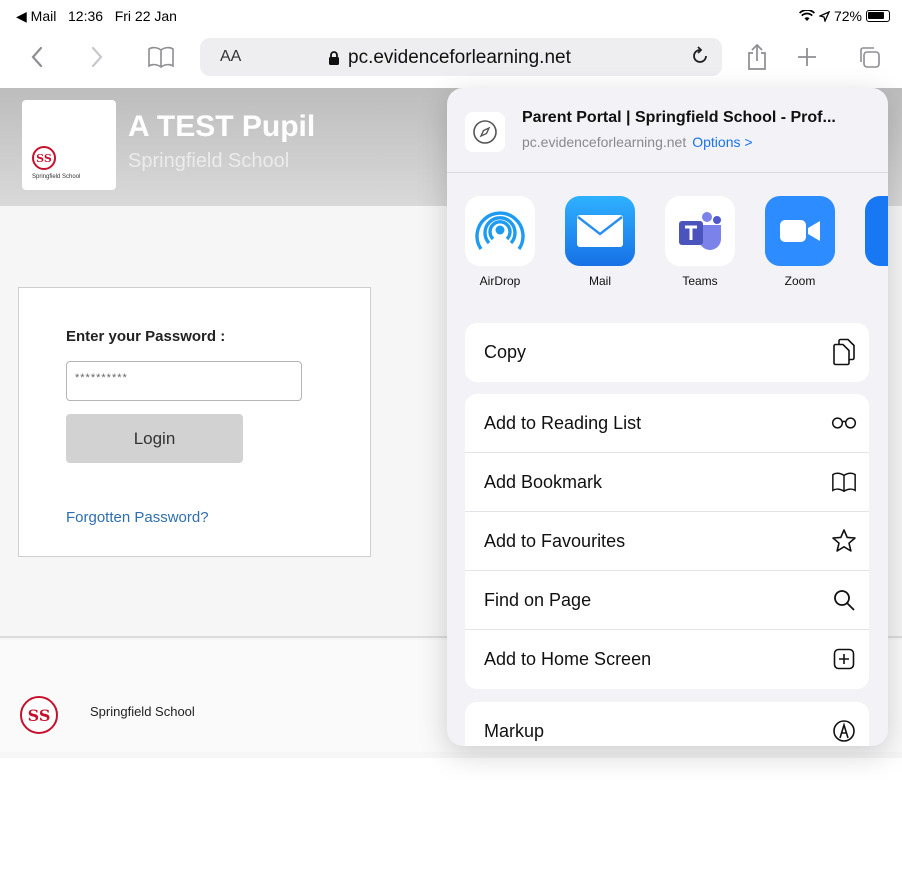  What do you see at coordinates (667, 600) in the screenshot?
I see `find-on-page-action: Find on Page` at bounding box center [667, 600].